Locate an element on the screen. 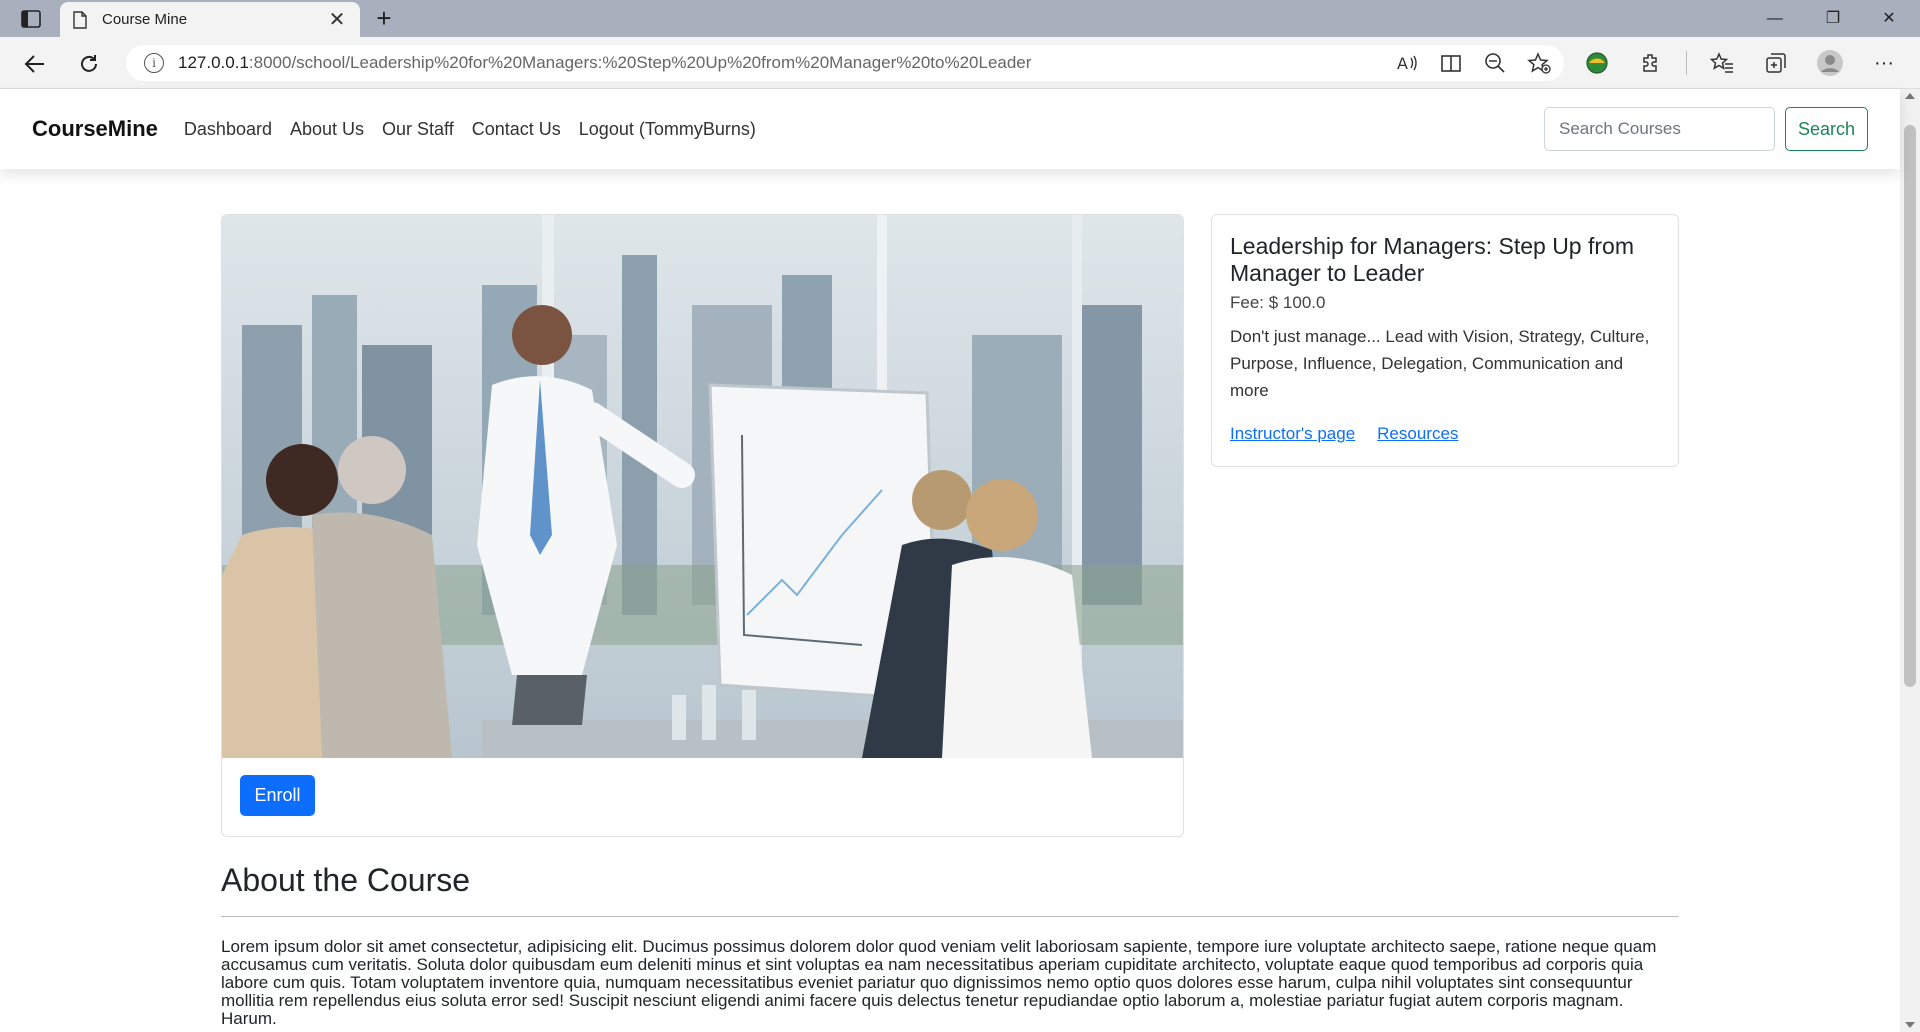  toolbar-divider is located at coordinates (1686, 63).